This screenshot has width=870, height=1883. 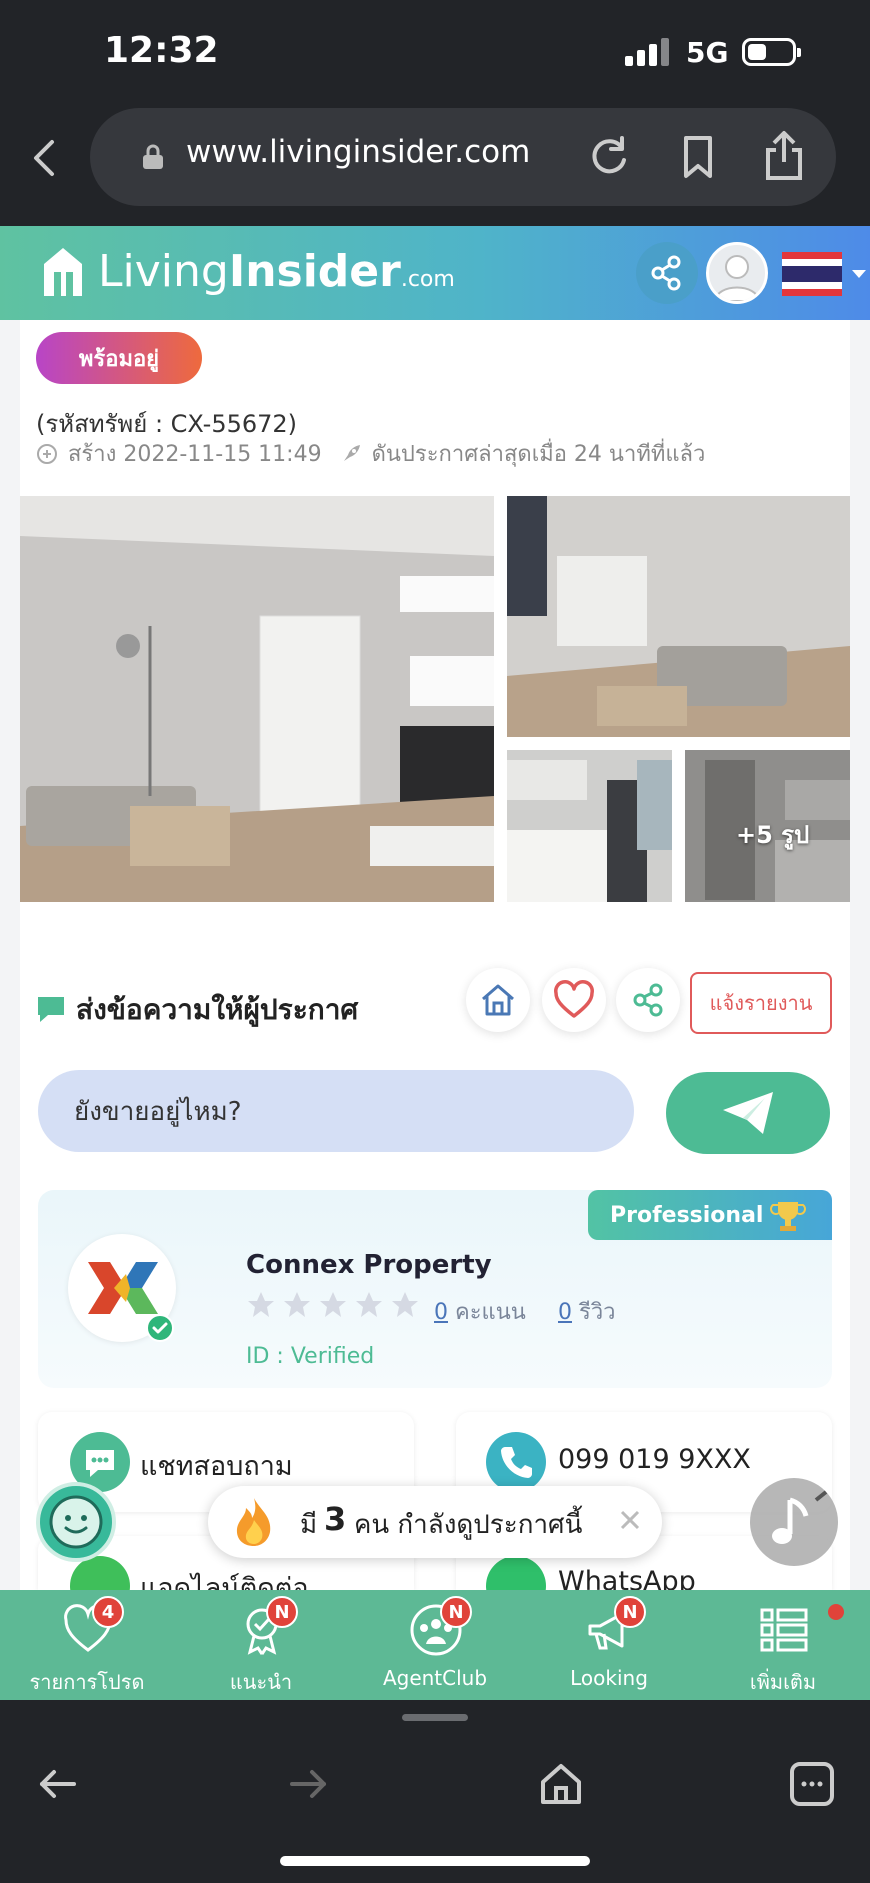 I want to click on recommend-badge: N, so click(x=282, y=1612).